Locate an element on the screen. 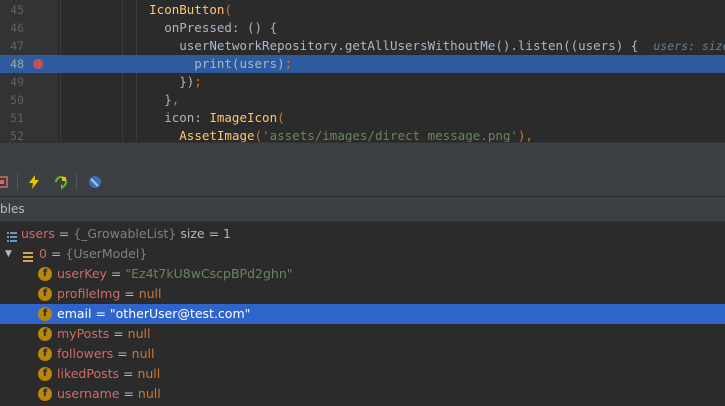  variable-value: "Ez4t7kU8wCscpBPd2ghn" is located at coordinates (209, 273).